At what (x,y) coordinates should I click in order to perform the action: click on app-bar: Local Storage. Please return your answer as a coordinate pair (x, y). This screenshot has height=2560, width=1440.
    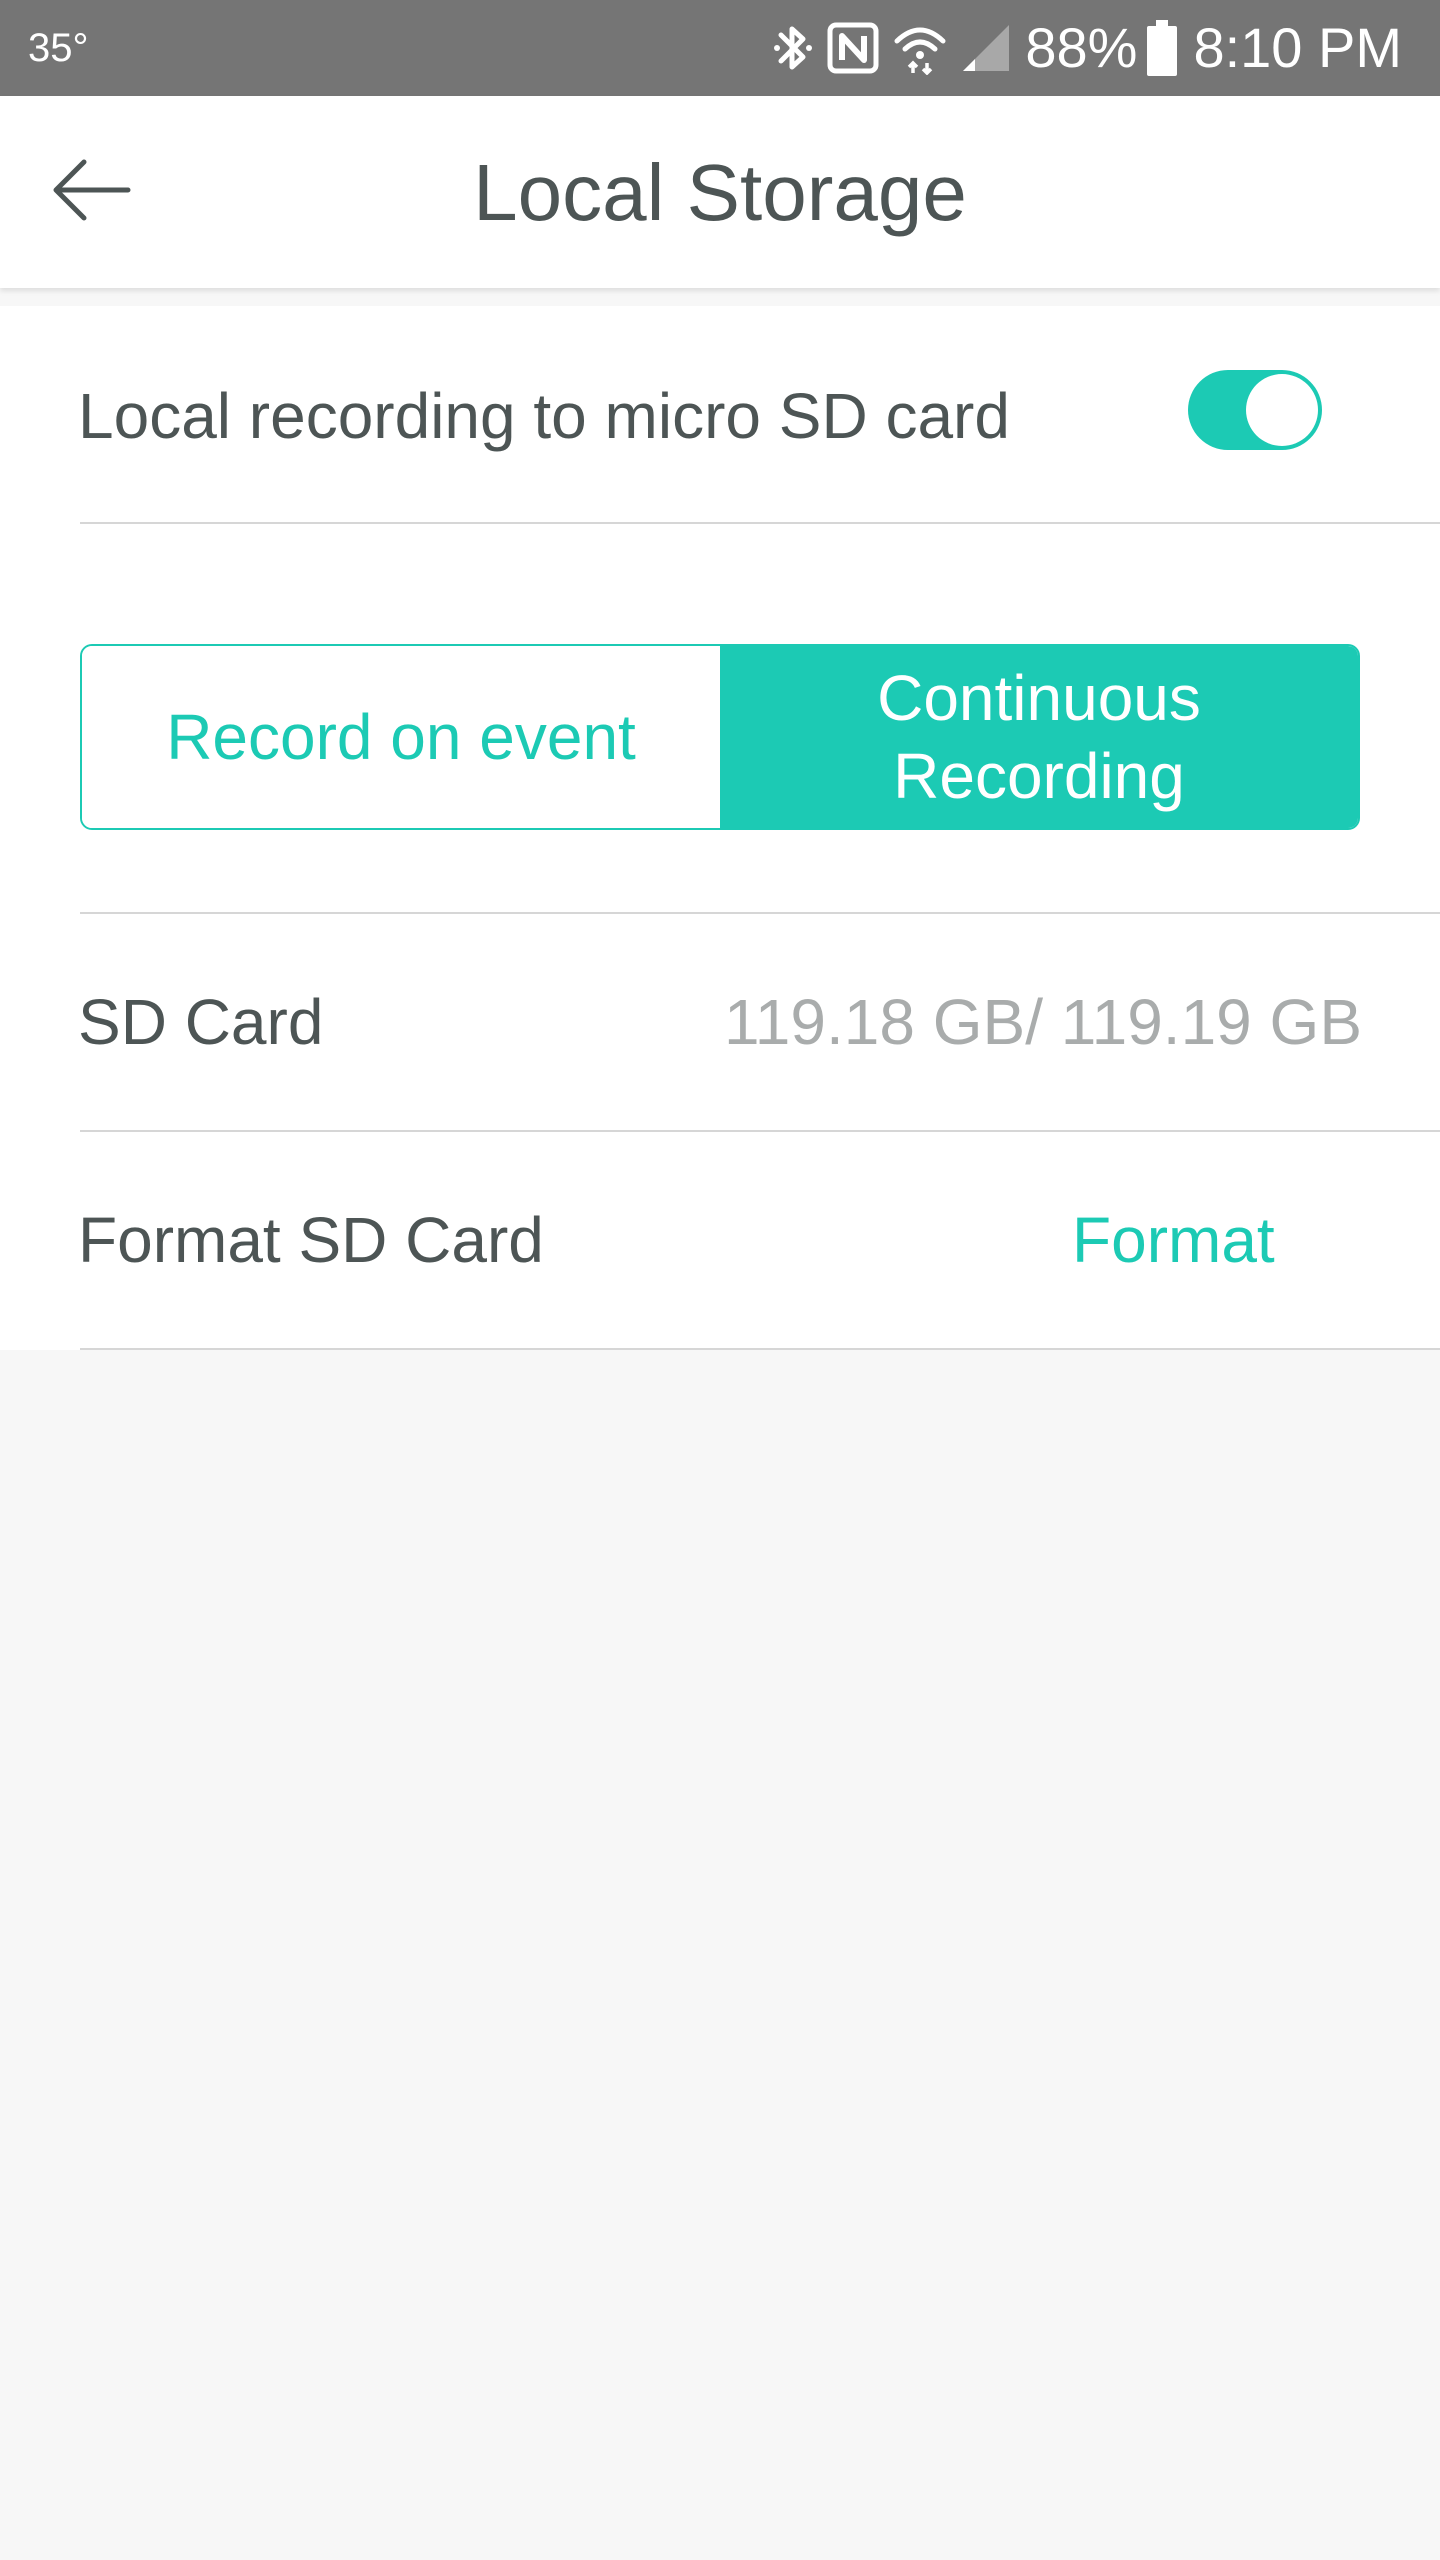
    Looking at the image, I should click on (720, 192).